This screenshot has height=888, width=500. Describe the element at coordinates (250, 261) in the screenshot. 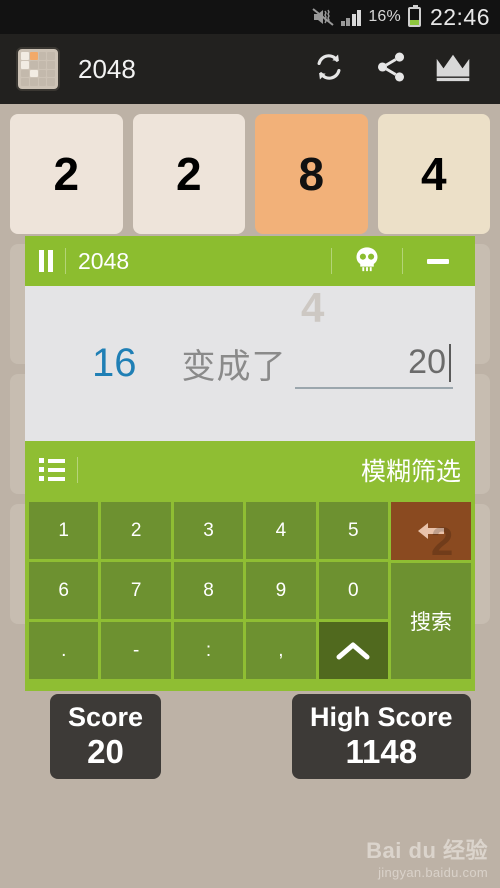

I see `ime-header: 2048` at that location.